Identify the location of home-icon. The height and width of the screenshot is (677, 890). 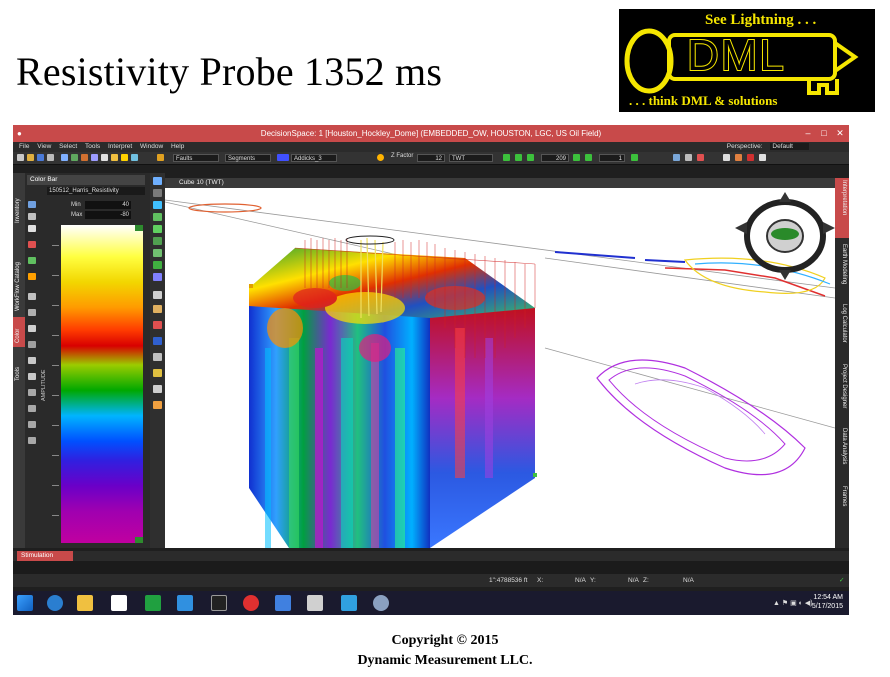
(119, 603).